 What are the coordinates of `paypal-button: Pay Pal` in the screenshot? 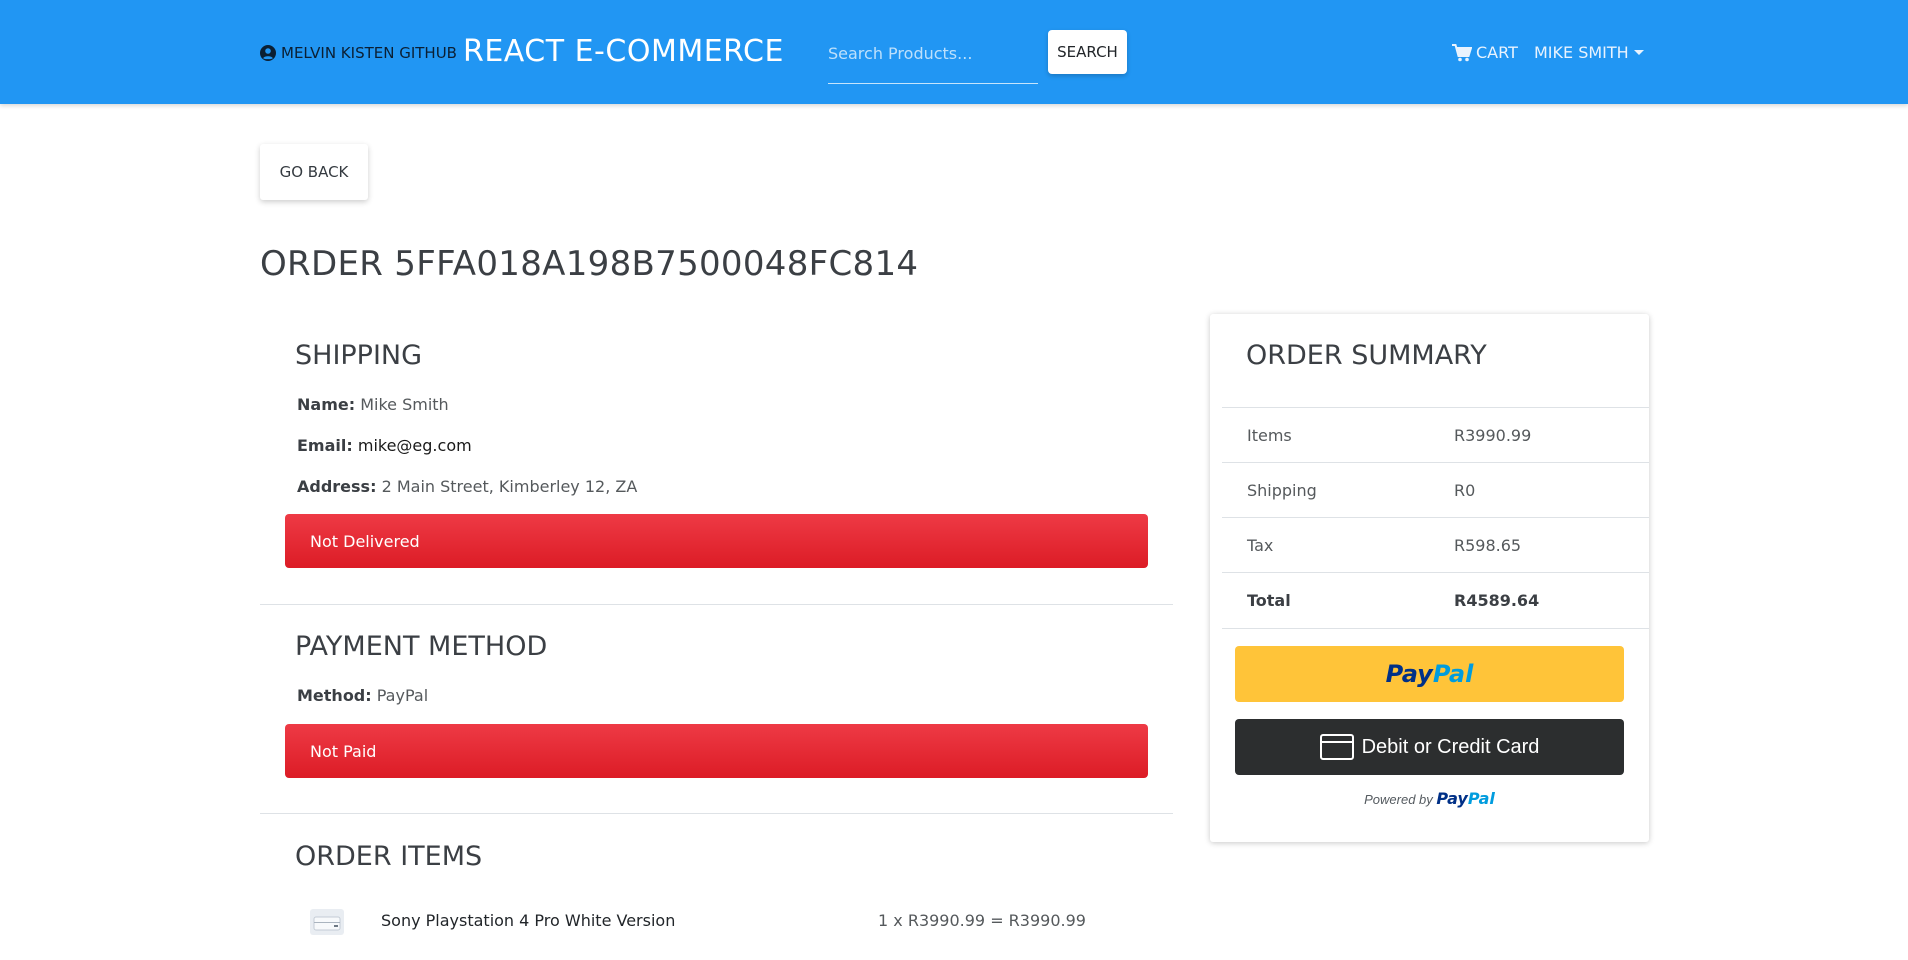 It's located at (1429, 674).